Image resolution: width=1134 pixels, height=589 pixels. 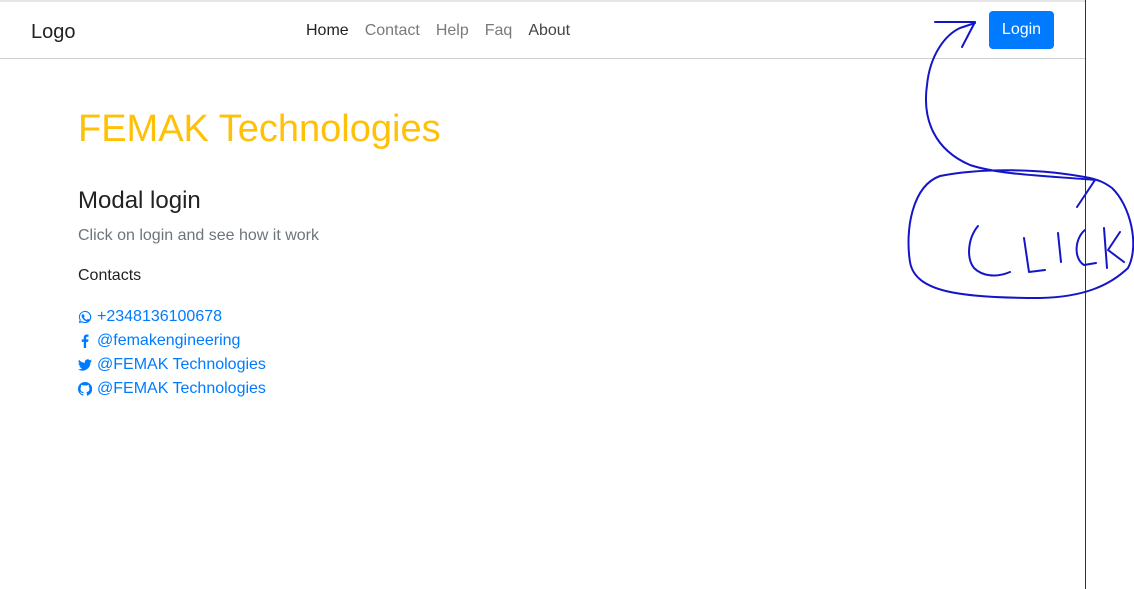 I want to click on contact-twitter-link: @FEMAK Technologies, so click(x=172, y=365).